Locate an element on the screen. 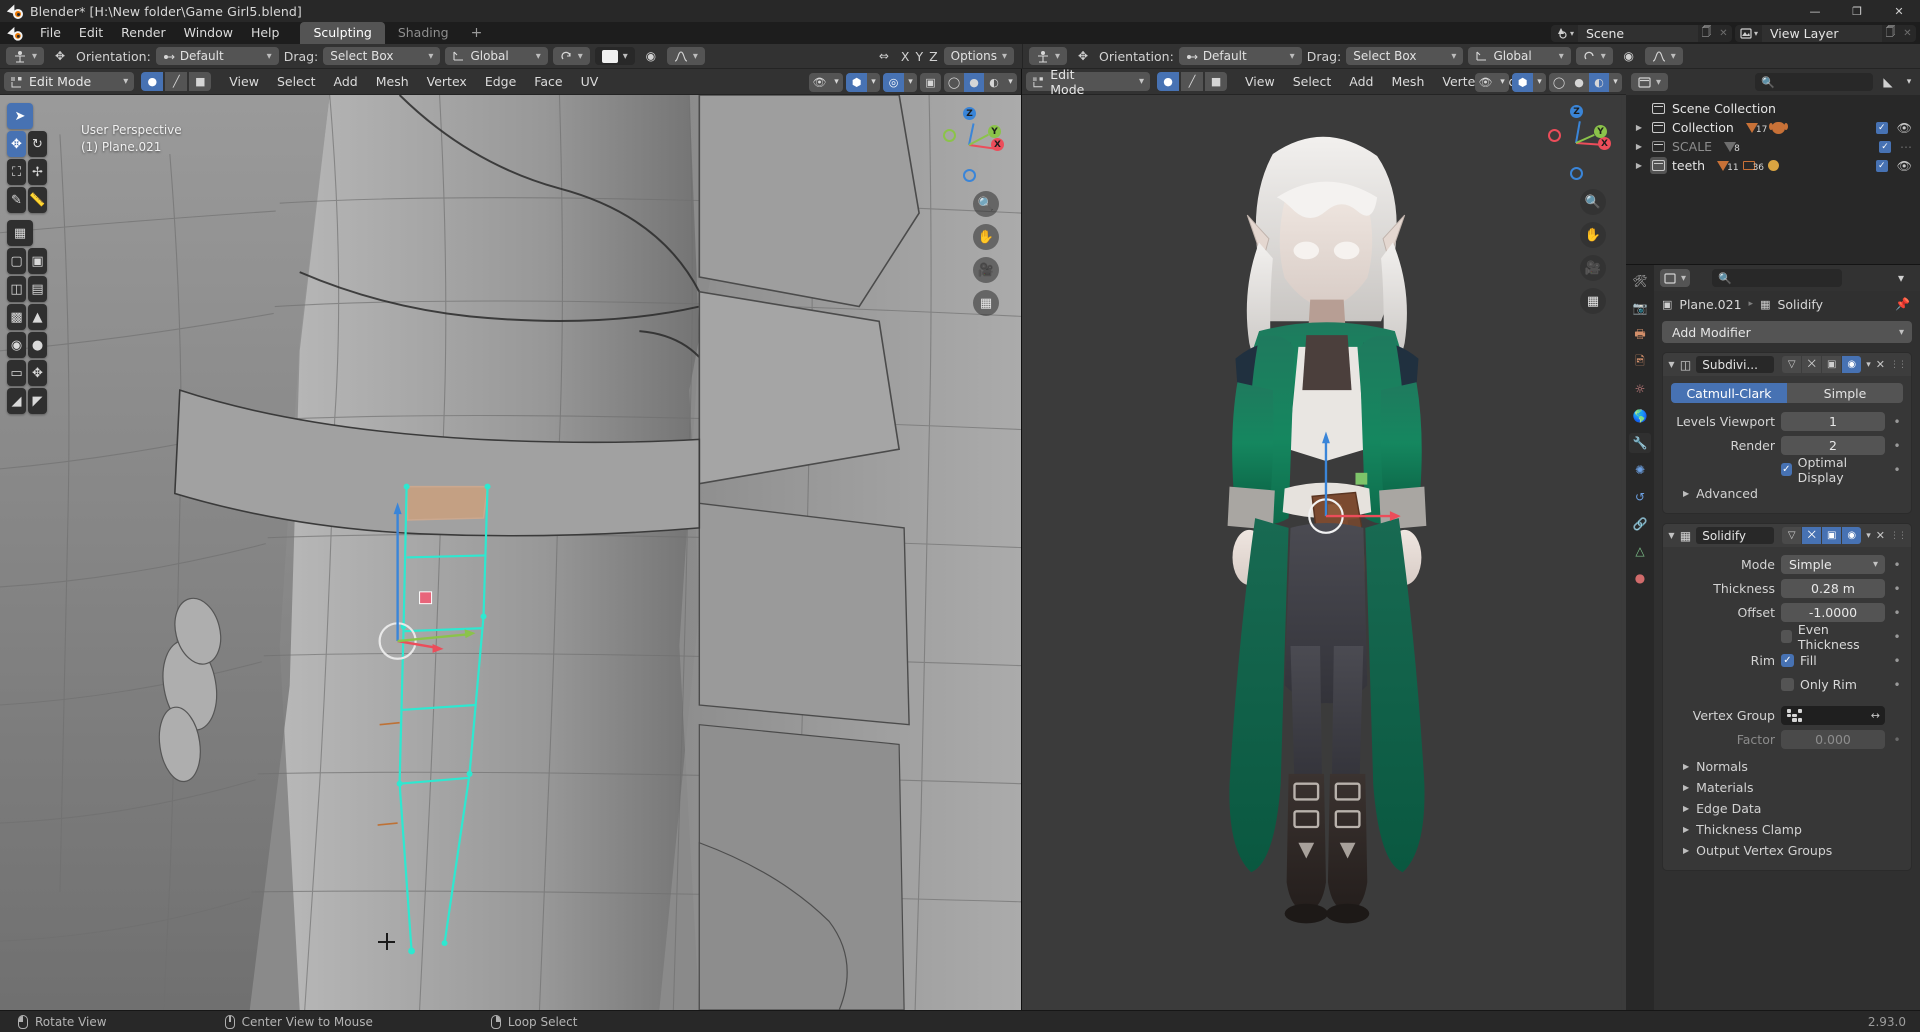  toggle-edit-mode-icon: ⨉ is located at coordinates (1812, 535).